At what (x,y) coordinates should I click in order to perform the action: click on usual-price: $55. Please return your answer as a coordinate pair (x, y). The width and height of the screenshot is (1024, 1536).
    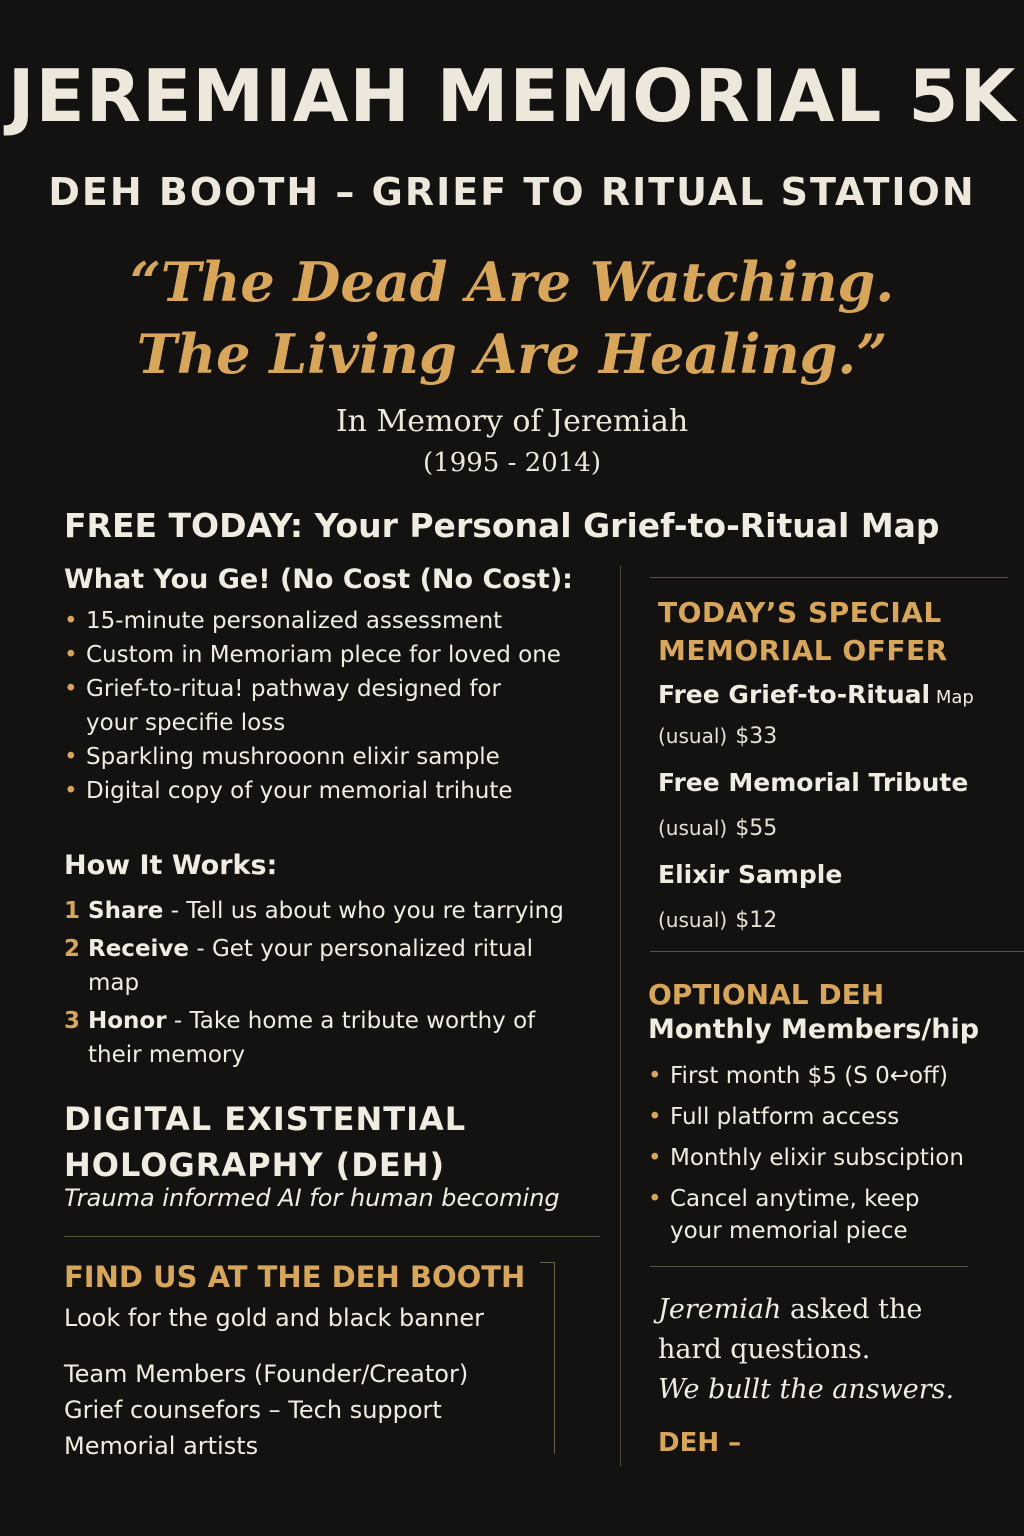
    Looking at the image, I should click on (756, 828).